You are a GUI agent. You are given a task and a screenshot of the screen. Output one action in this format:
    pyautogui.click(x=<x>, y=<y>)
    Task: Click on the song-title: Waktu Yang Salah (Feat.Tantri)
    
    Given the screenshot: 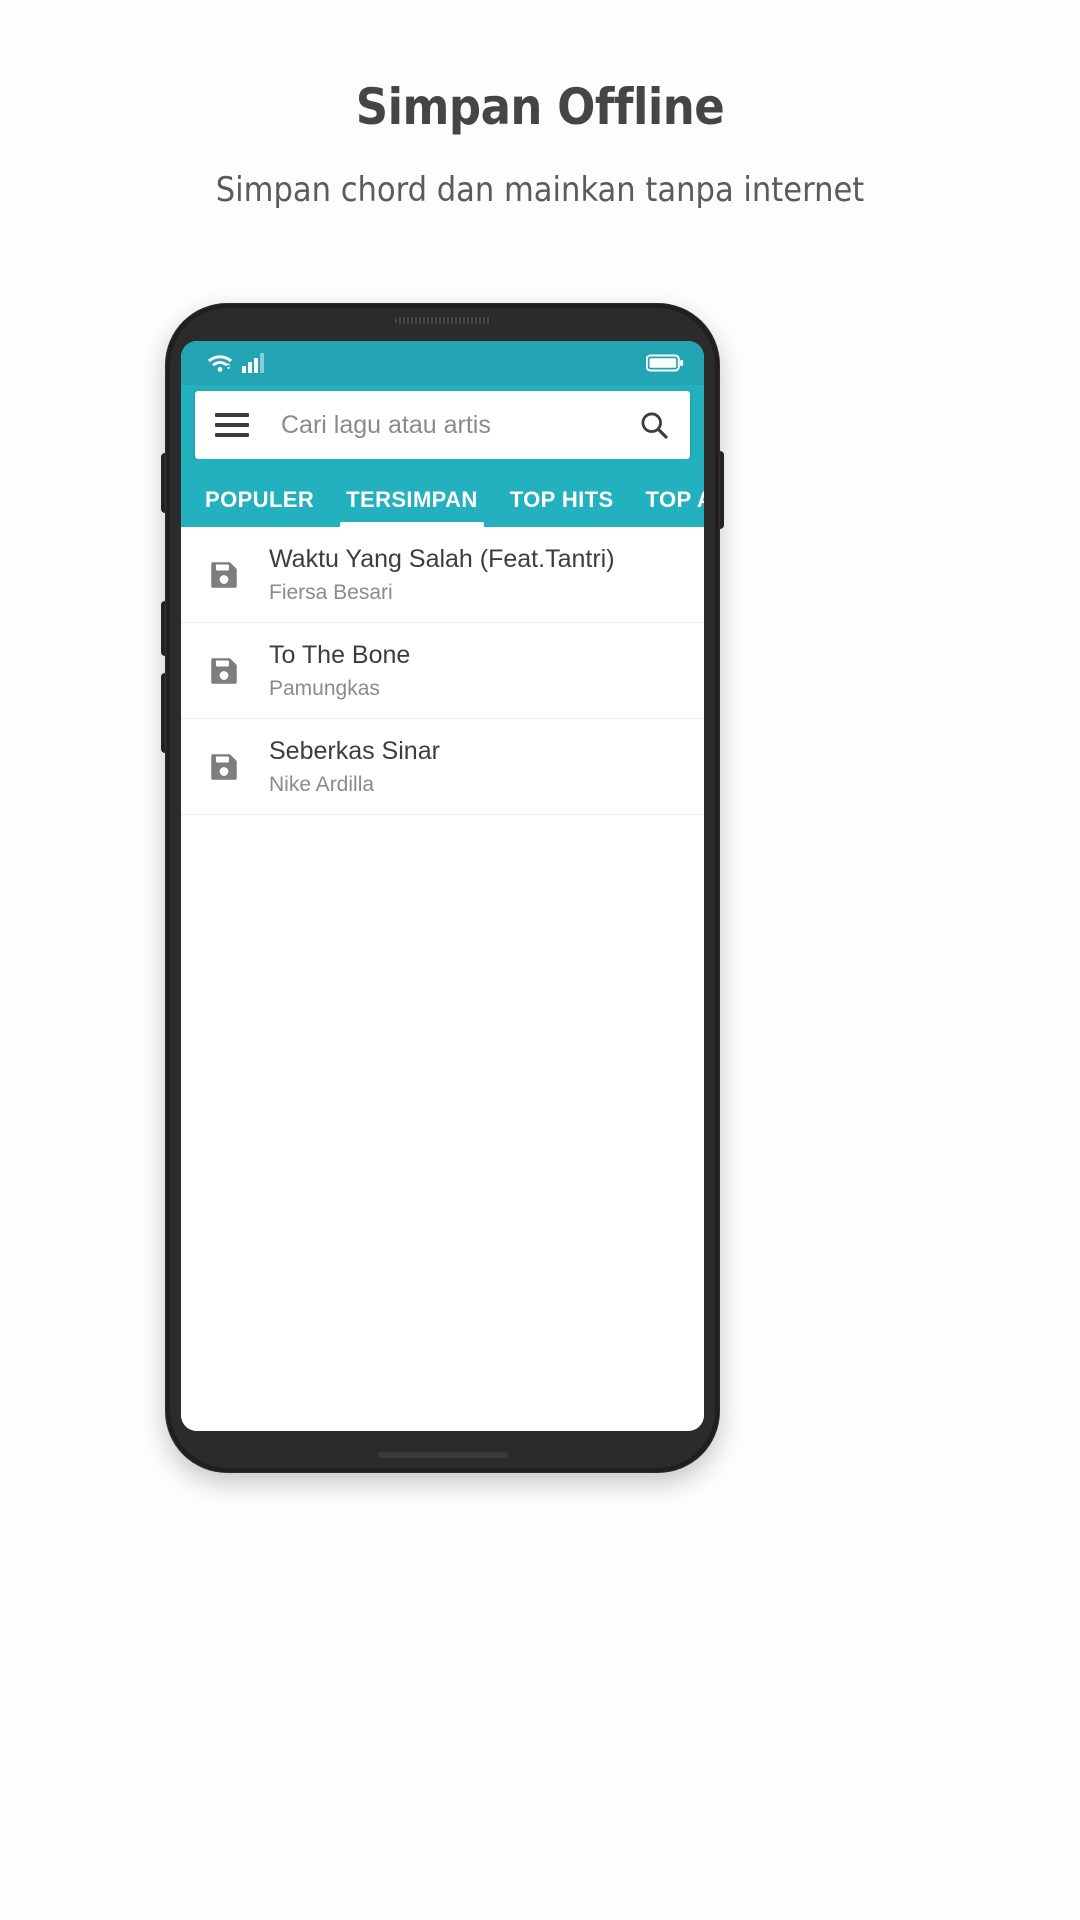 What is the action you would take?
    pyautogui.click(x=442, y=558)
    